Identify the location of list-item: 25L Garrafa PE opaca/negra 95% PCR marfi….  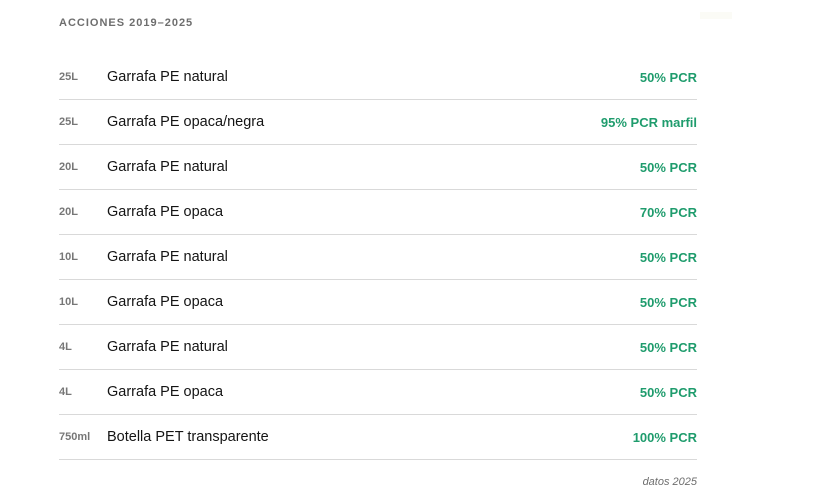
(378, 122).